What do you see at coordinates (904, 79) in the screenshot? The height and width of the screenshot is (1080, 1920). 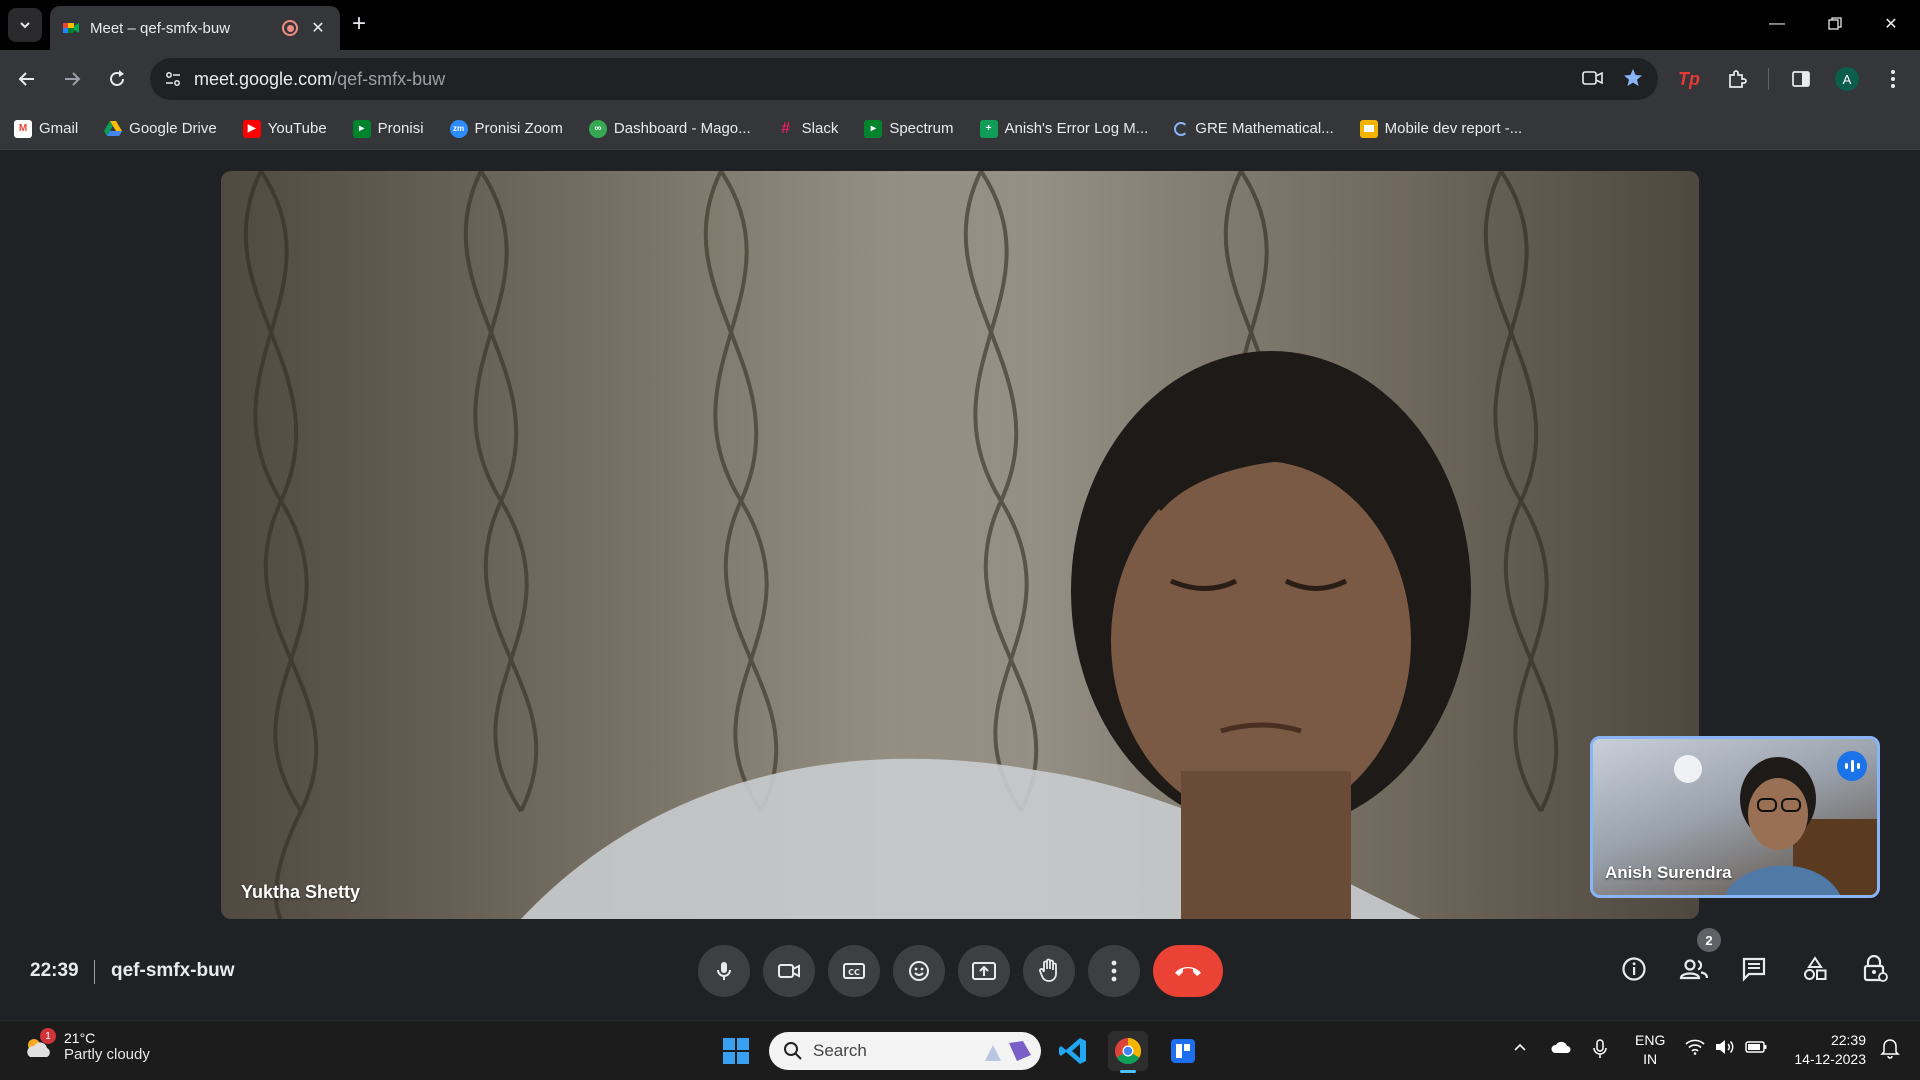 I see `address-bar: meet.google.com/qef-smfx-buw` at bounding box center [904, 79].